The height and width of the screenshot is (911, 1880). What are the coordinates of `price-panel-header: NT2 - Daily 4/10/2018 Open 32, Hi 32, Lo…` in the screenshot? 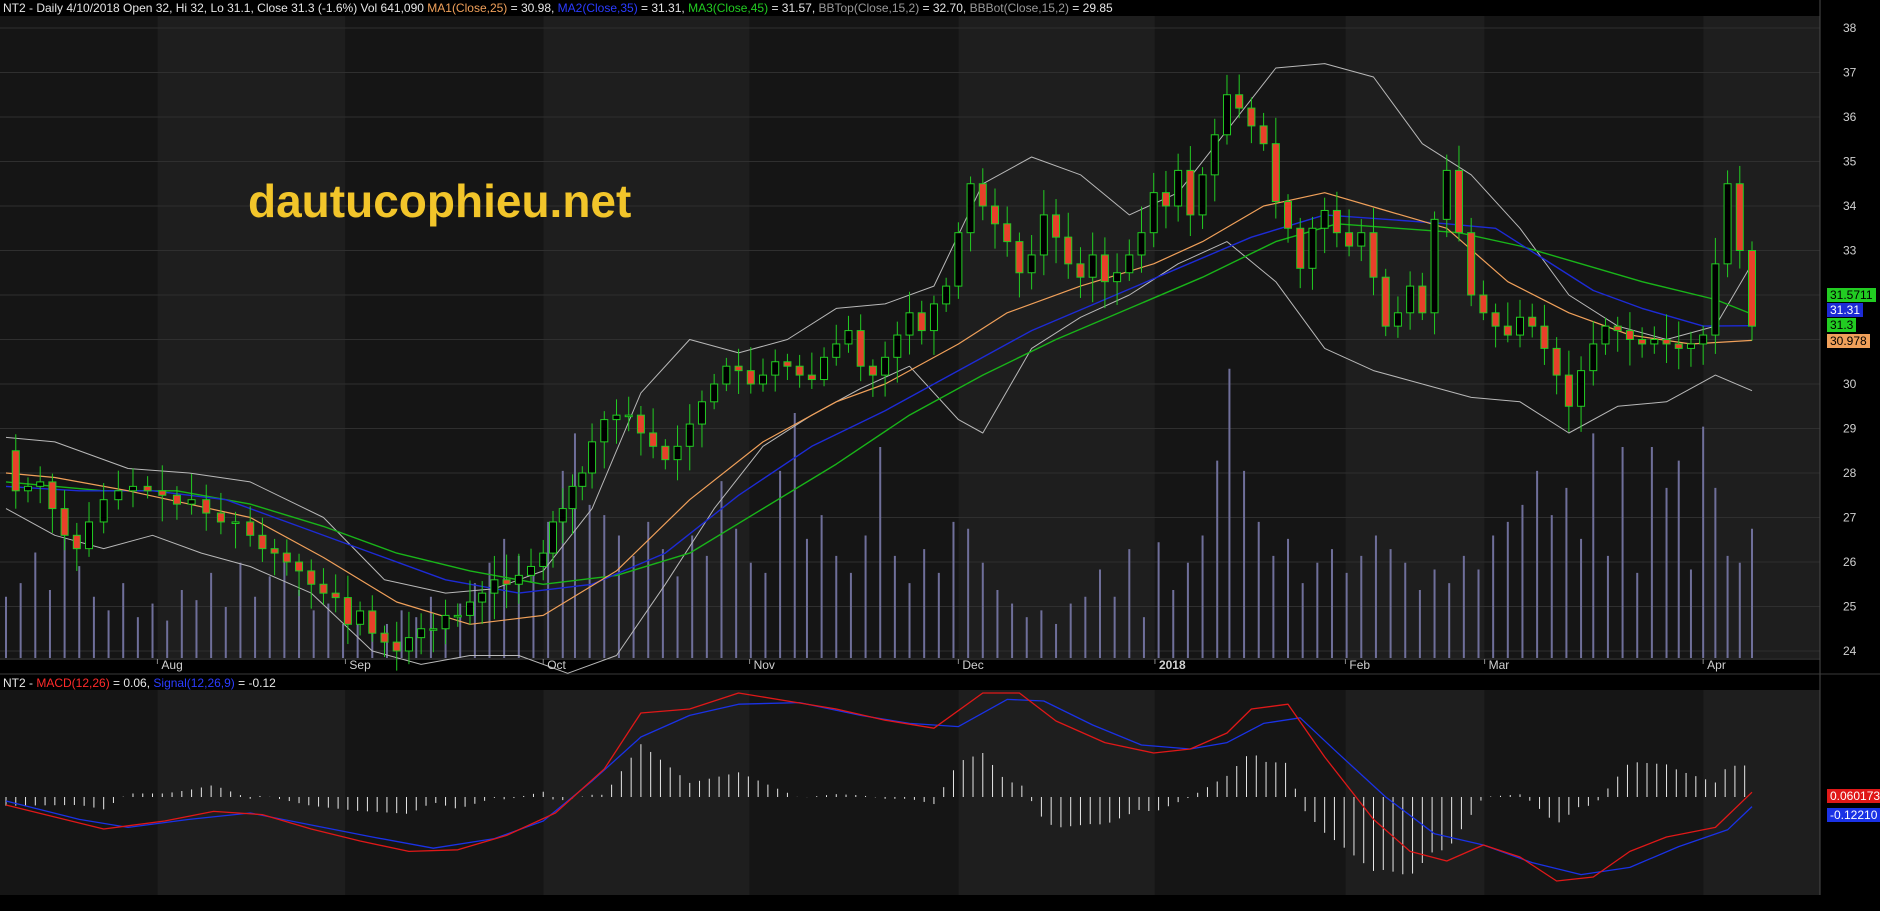 It's located at (558, 8).